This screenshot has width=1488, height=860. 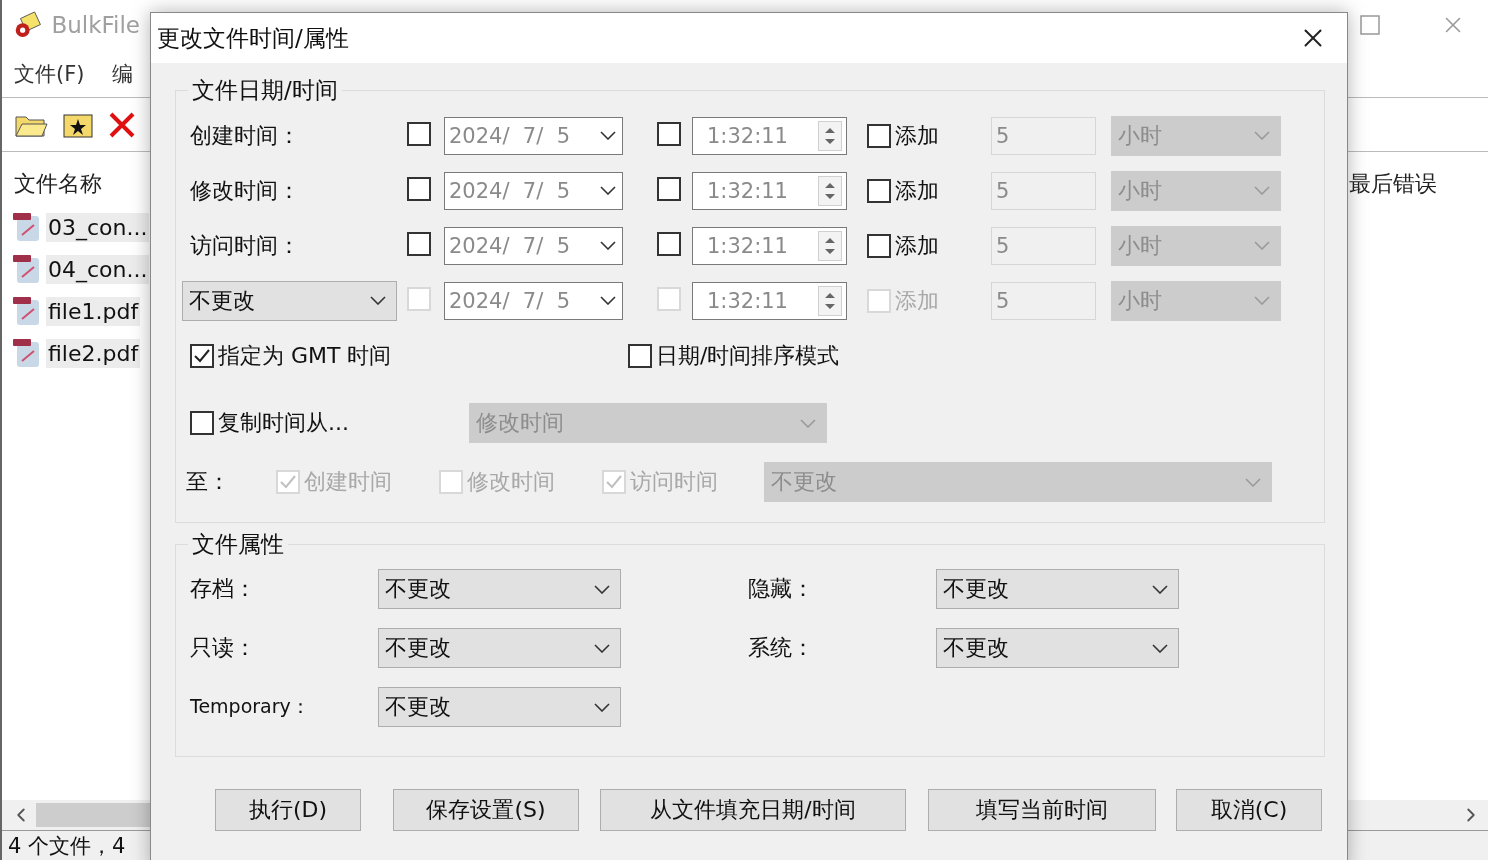 I want to click on field-label: 隐藏：, so click(x=781, y=589).